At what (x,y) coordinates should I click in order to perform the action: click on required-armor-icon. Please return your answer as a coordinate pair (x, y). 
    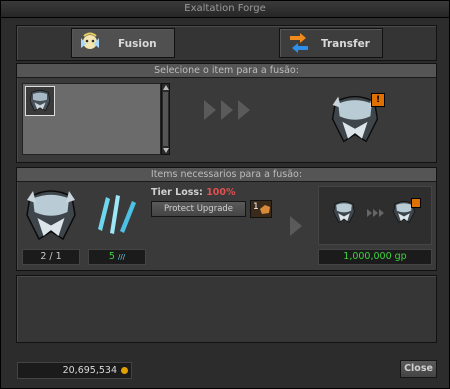
    Looking at the image, I should click on (51, 215).